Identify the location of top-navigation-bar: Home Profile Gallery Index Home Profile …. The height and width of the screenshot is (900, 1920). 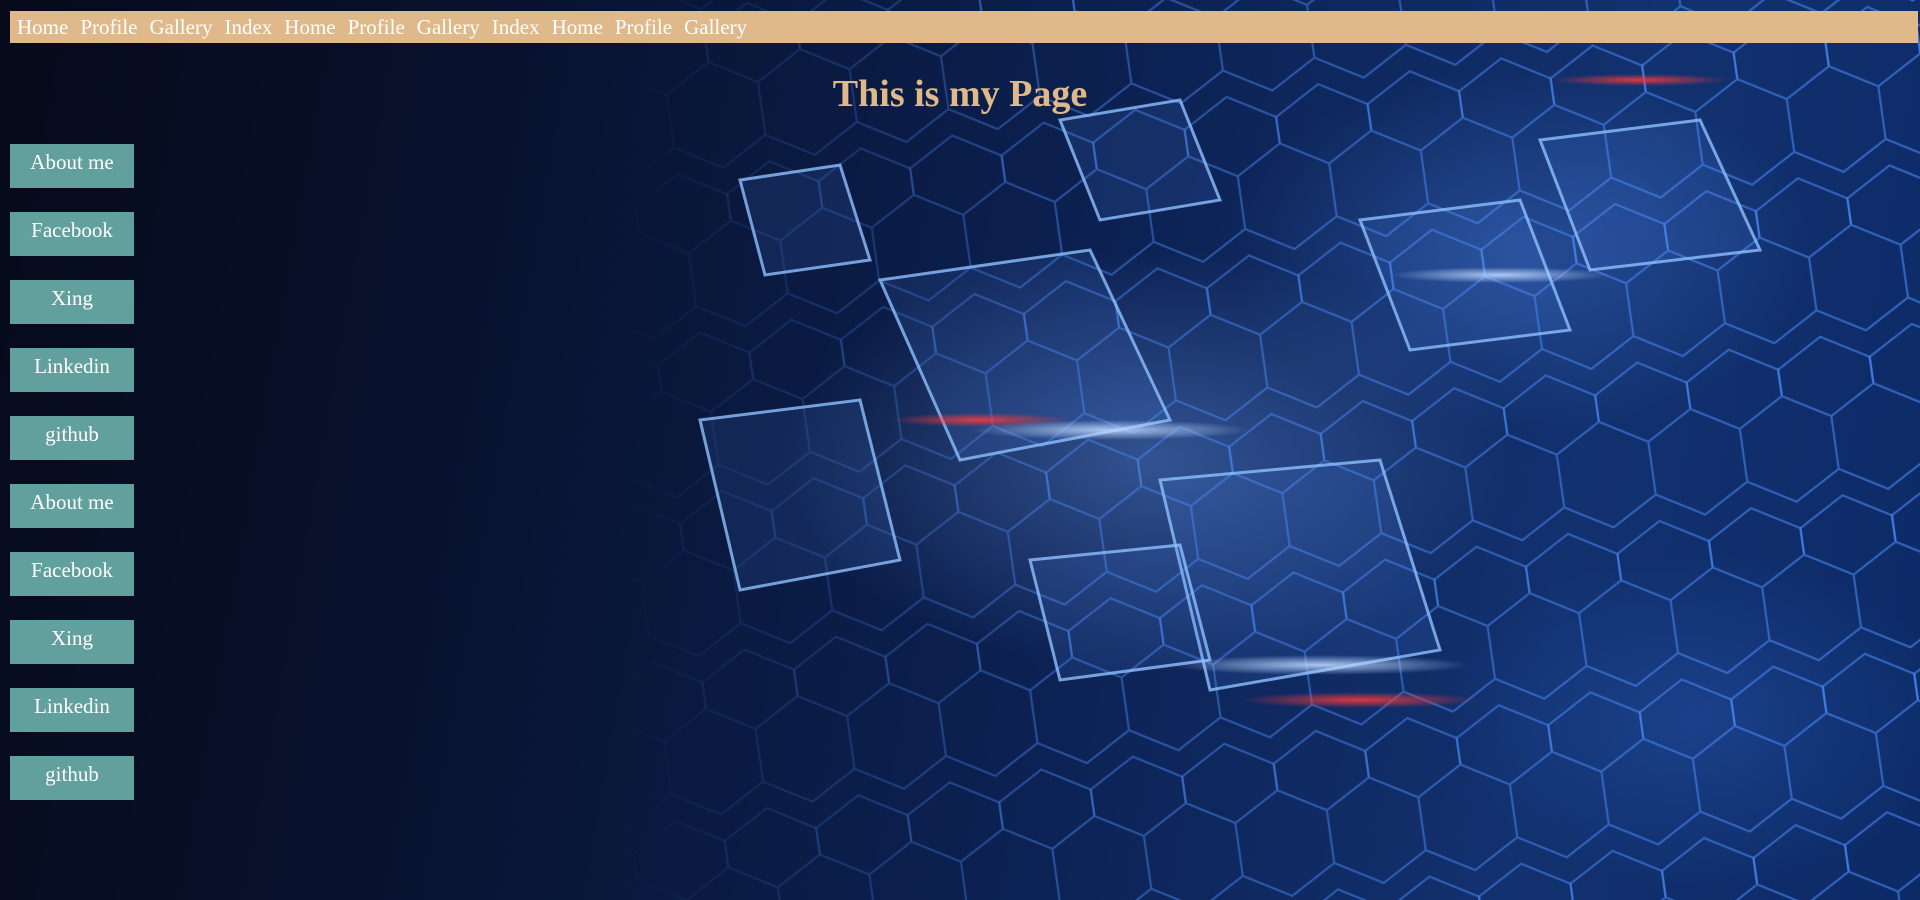
(964, 27).